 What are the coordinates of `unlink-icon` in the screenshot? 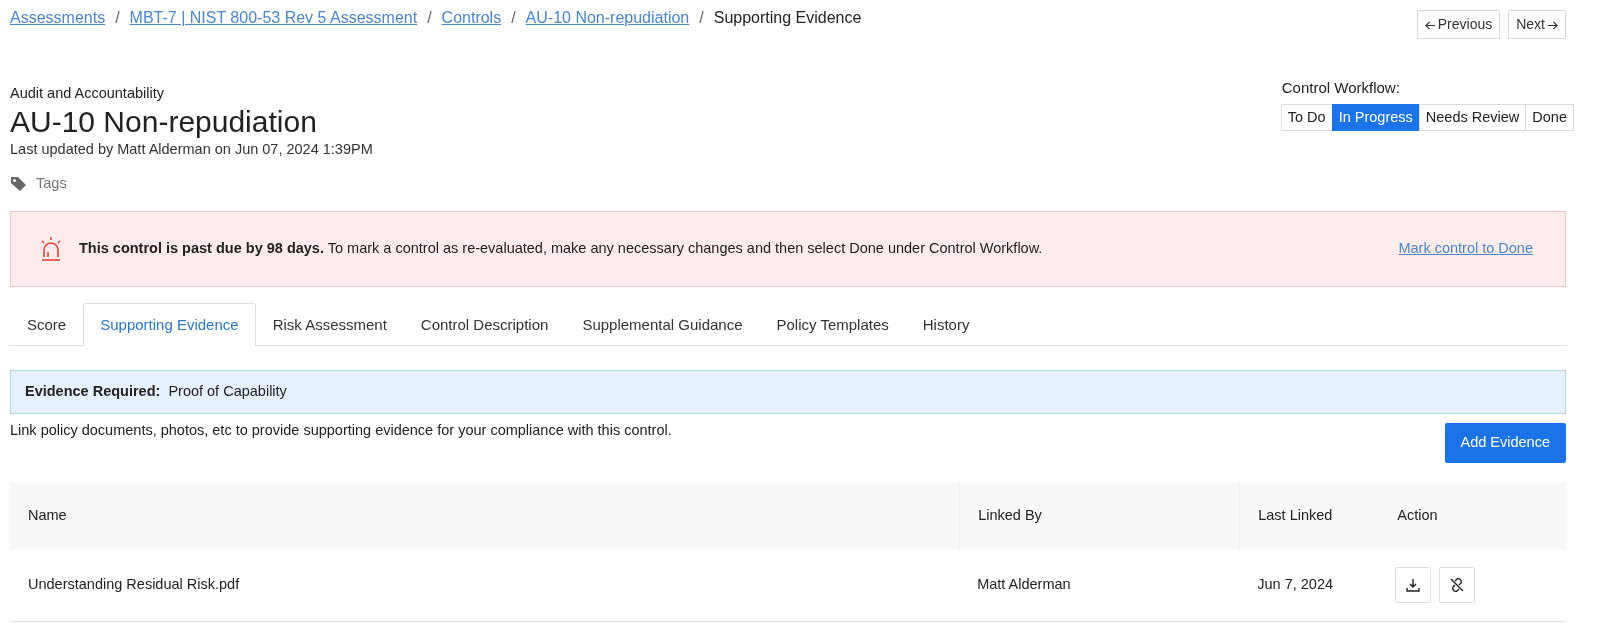 It's located at (1457, 584).